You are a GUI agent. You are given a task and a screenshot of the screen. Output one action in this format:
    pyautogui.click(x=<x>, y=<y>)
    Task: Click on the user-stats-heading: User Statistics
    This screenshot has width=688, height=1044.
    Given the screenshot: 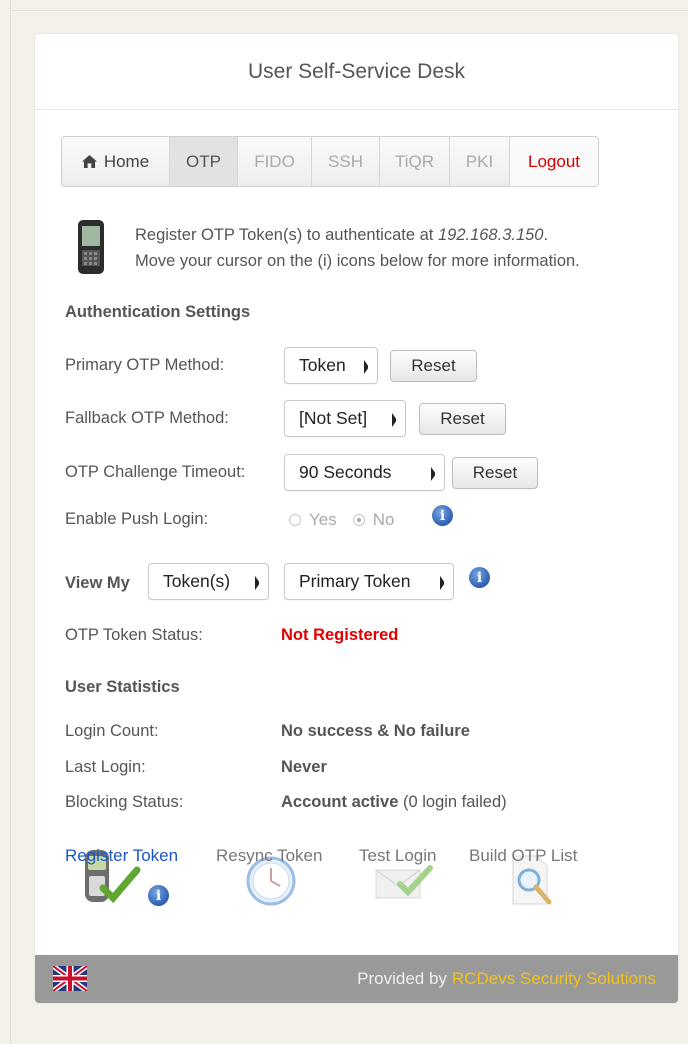 What is the action you would take?
    pyautogui.click(x=122, y=687)
    